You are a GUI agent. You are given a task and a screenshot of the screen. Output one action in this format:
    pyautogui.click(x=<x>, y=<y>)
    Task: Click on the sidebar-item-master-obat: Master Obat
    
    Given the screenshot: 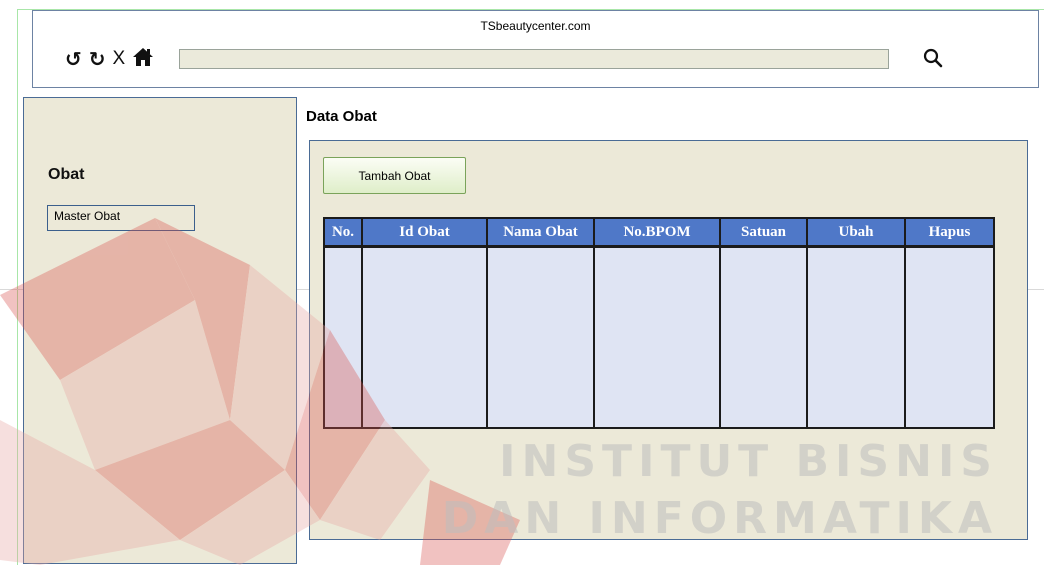 What is the action you would take?
    pyautogui.click(x=121, y=218)
    